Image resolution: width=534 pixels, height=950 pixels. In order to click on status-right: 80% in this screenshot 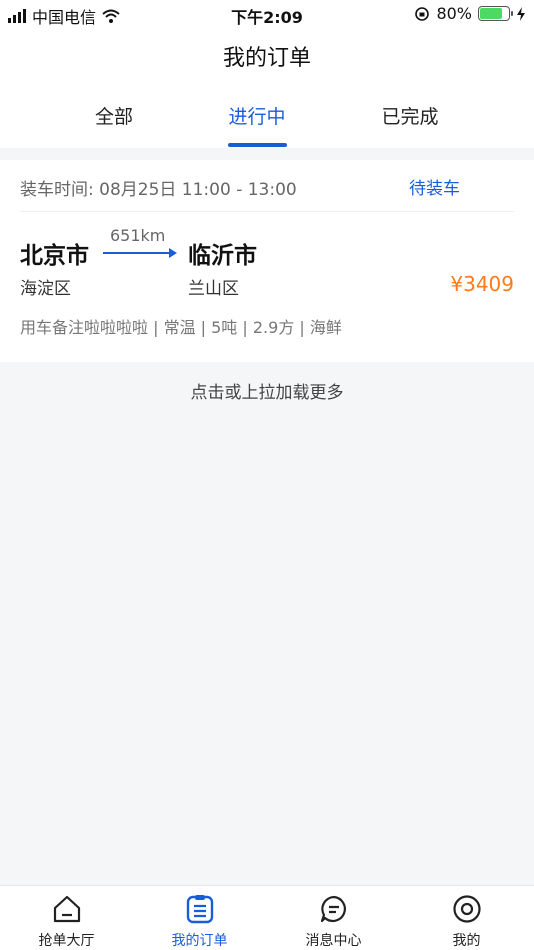, I will do `click(470, 13)`.